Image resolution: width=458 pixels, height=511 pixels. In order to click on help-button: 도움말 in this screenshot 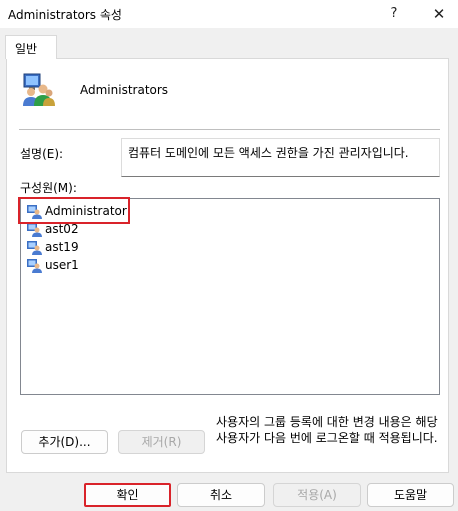, I will do `click(410, 495)`.